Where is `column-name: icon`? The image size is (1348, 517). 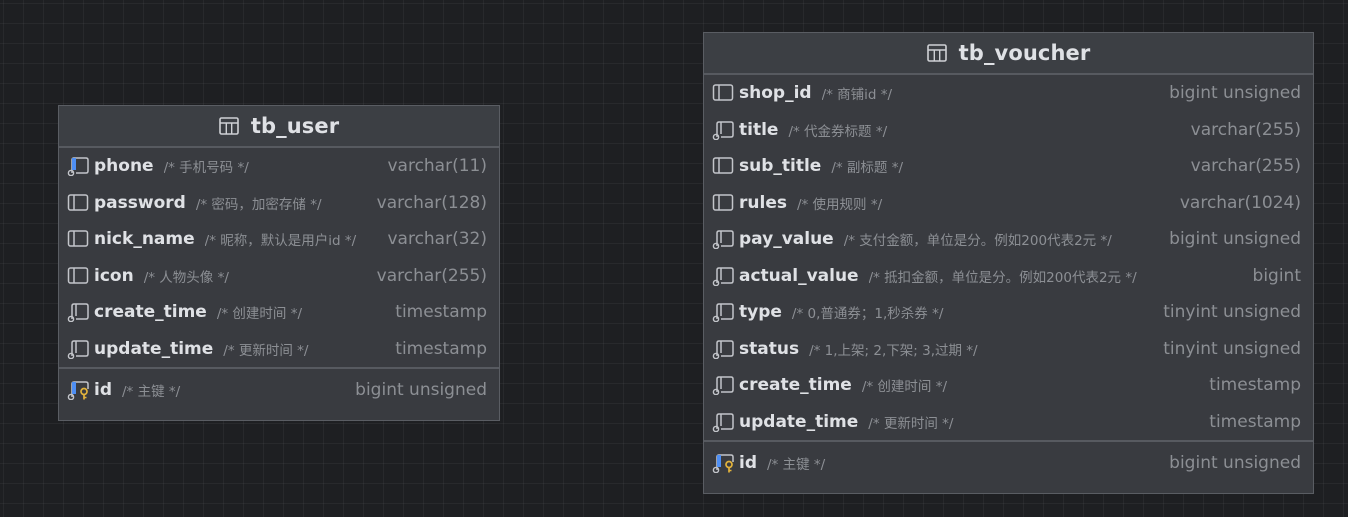
column-name: icon is located at coordinates (114, 275).